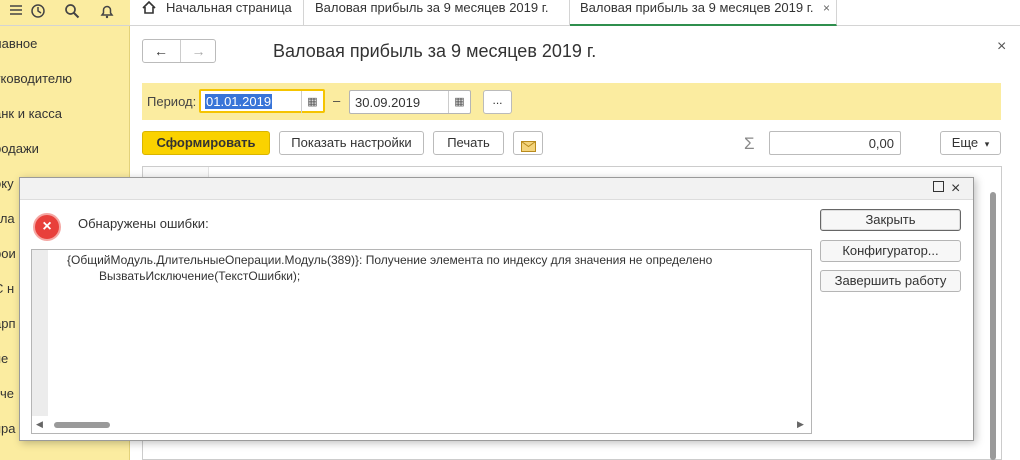  What do you see at coordinates (229, 7) in the screenshot?
I see `tab-label: Начальная страница` at bounding box center [229, 7].